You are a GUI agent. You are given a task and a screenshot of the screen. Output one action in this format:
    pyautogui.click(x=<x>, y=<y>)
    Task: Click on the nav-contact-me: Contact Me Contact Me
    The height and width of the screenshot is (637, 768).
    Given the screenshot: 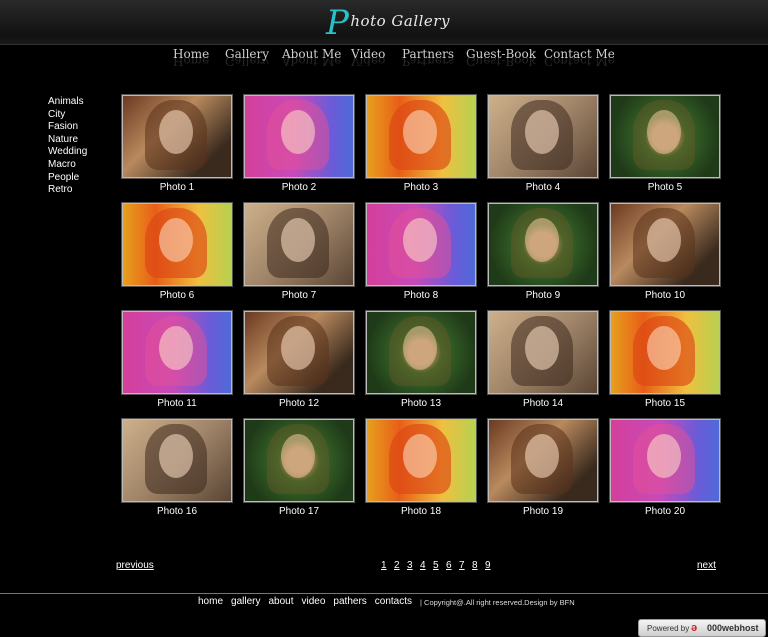 What is the action you would take?
    pyautogui.click(x=579, y=57)
    